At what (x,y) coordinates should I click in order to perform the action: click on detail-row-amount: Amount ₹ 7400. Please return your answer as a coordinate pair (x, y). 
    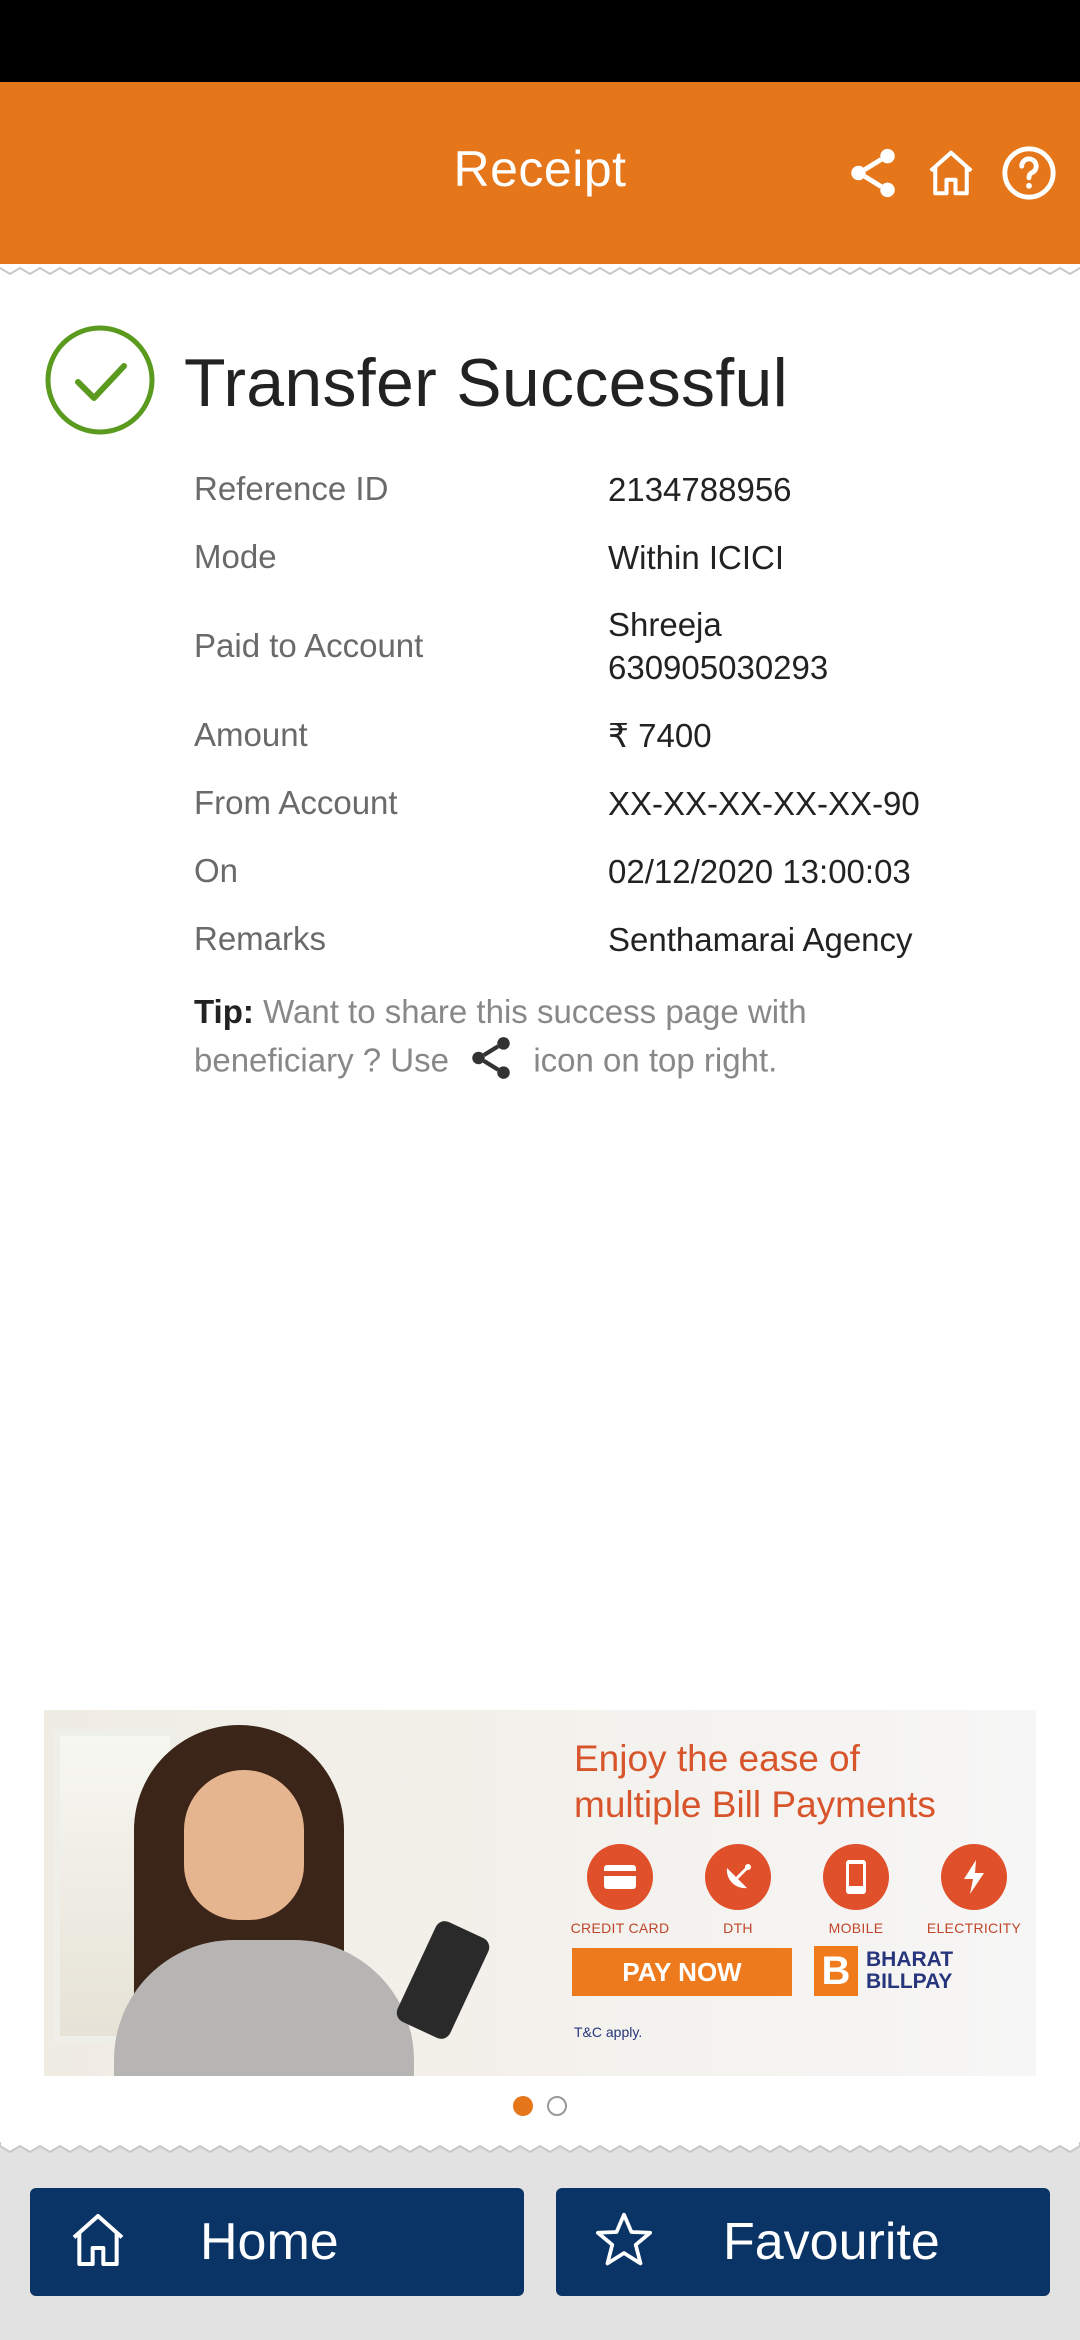
    Looking at the image, I should click on (604, 735).